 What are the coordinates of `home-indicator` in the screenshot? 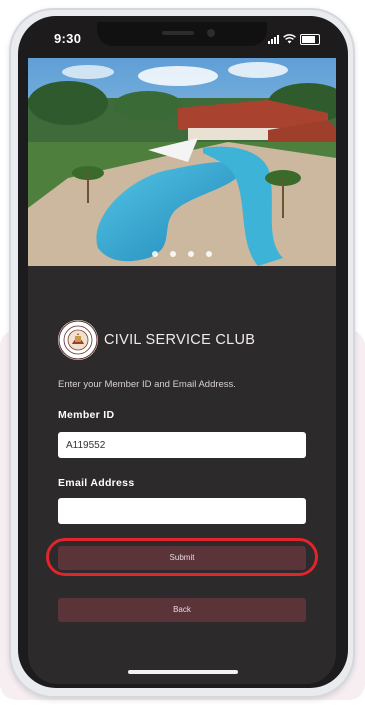 It's located at (183, 672).